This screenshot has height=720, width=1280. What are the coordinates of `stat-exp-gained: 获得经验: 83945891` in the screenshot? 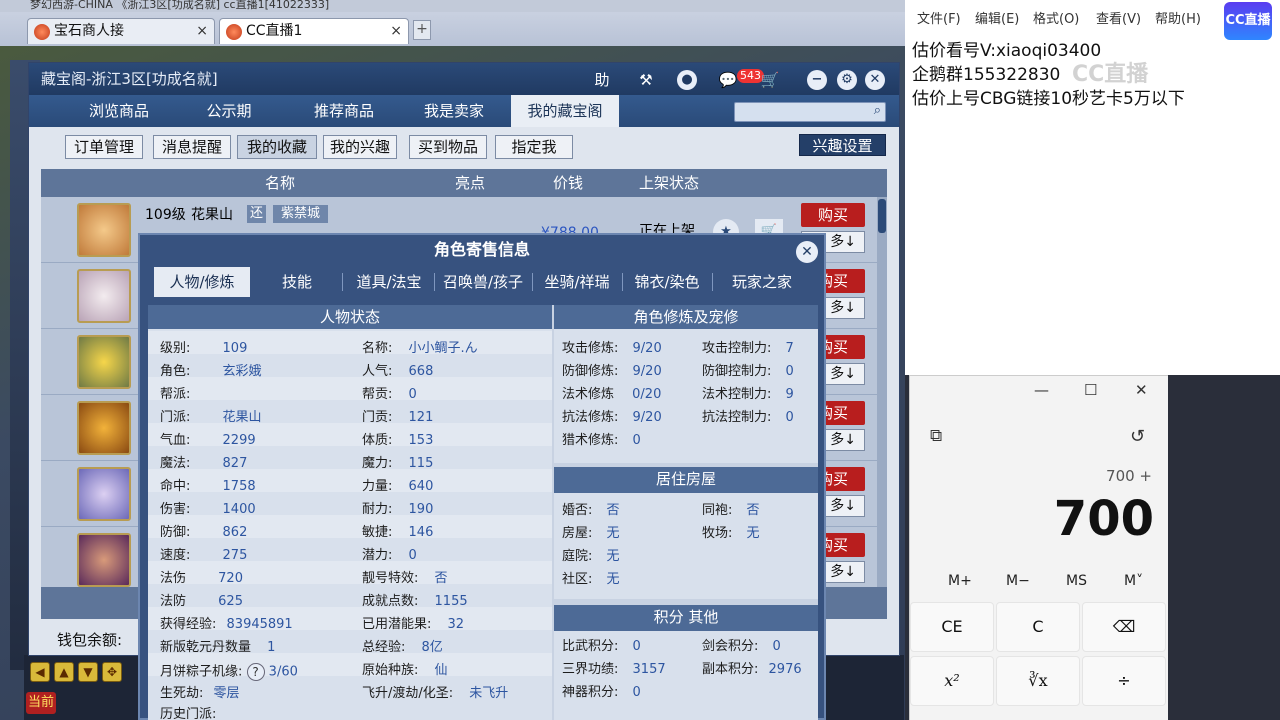 It's located at (226, 624).